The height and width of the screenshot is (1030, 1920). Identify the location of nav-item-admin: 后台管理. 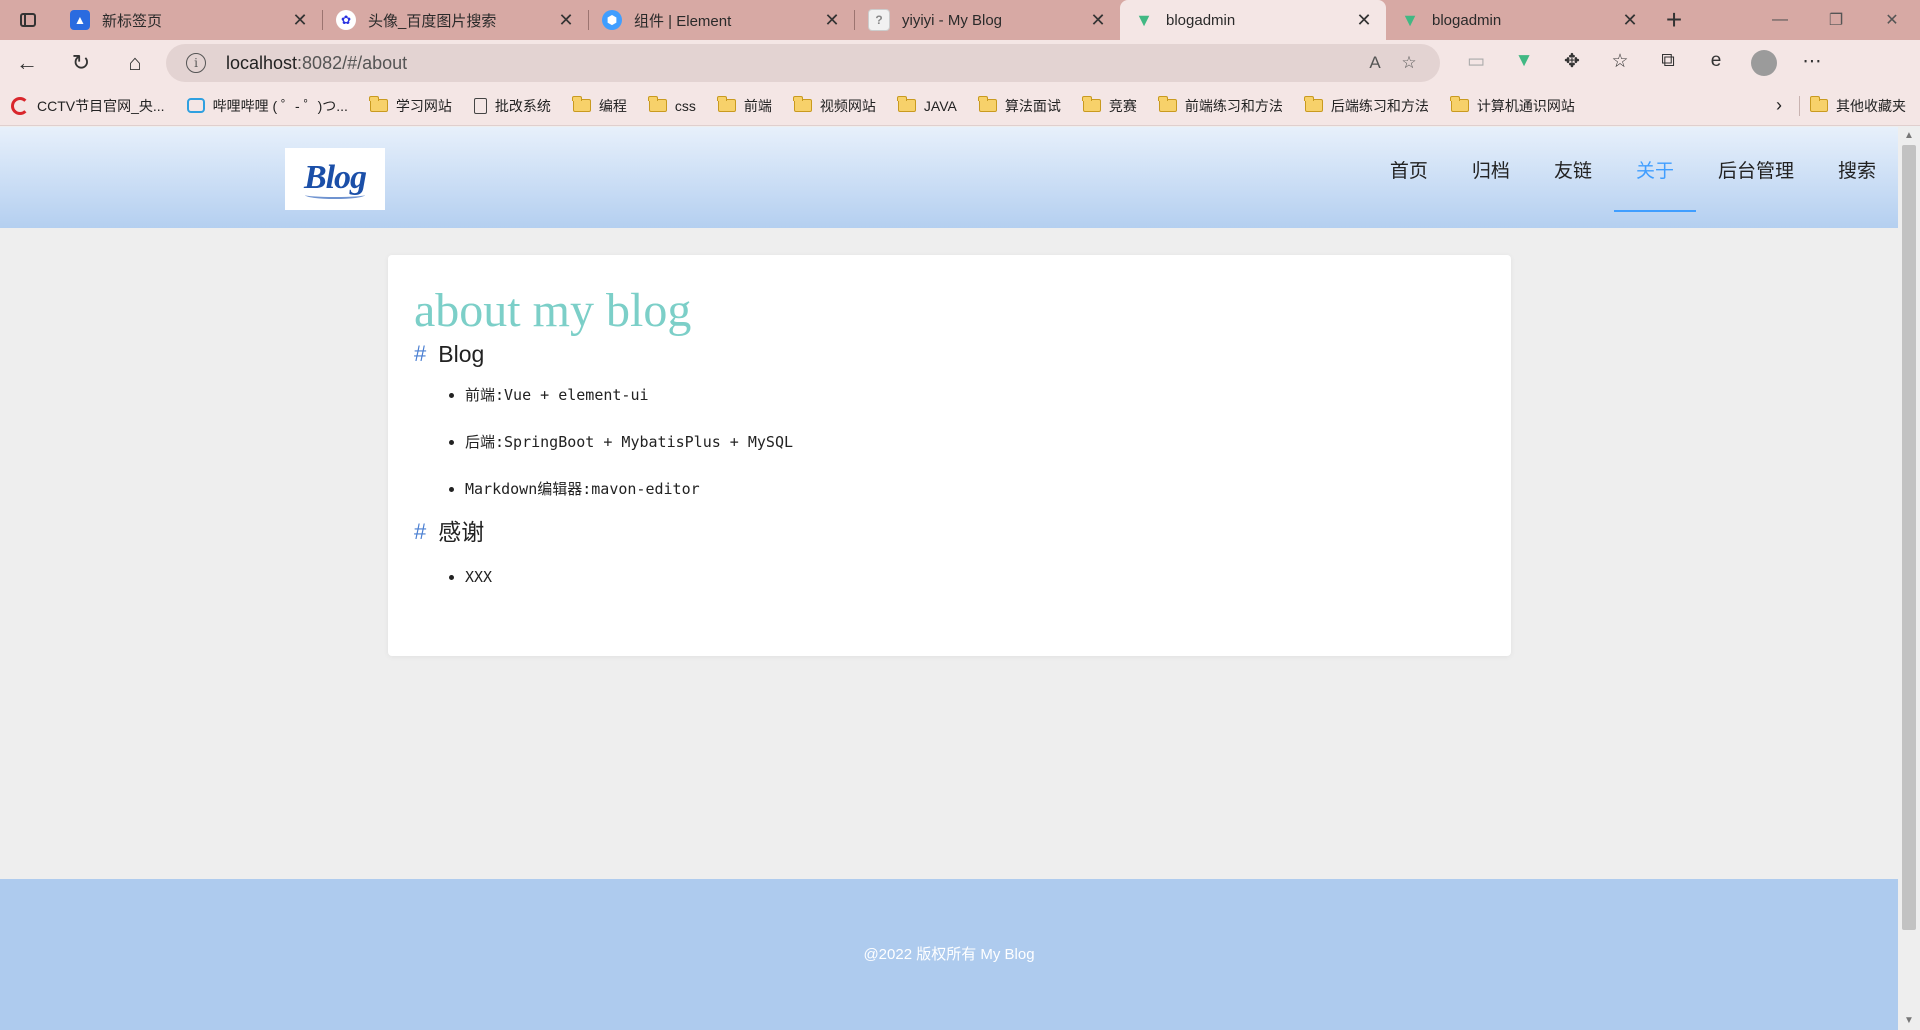
(1756, 169).